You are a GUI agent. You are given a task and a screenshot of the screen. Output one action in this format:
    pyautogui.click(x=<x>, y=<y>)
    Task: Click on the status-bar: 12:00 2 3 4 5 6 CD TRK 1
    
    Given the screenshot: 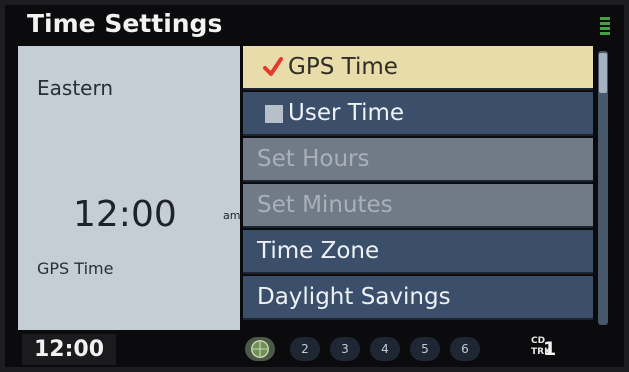 What is the action you would take?
    pyautogui.click(x=314, y=349)
    